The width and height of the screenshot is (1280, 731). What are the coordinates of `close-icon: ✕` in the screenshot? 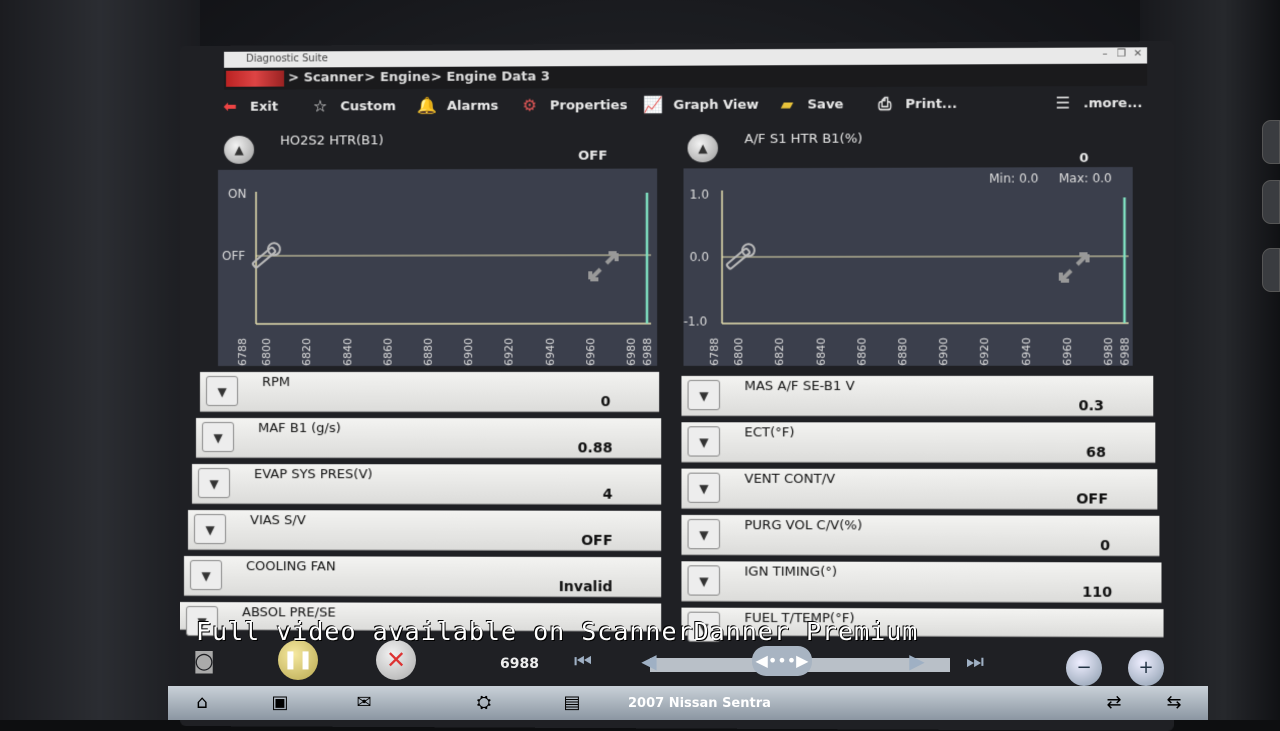 It's located at (1138, 54).